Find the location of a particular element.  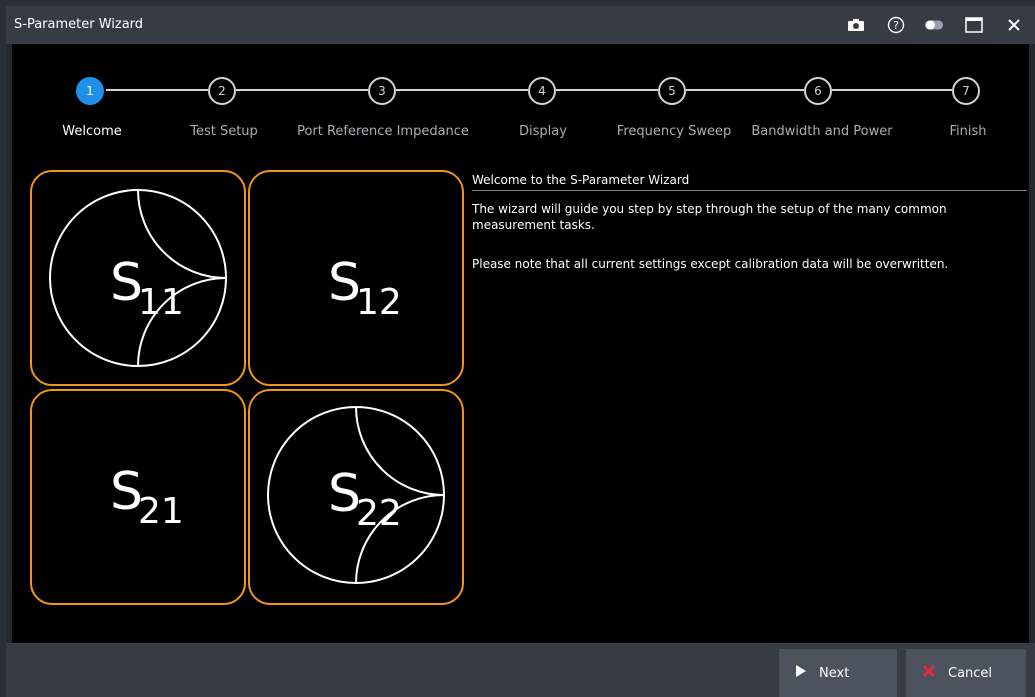

title-bar: S-Parameter Wizard ? is located at coordinates (520, 25).